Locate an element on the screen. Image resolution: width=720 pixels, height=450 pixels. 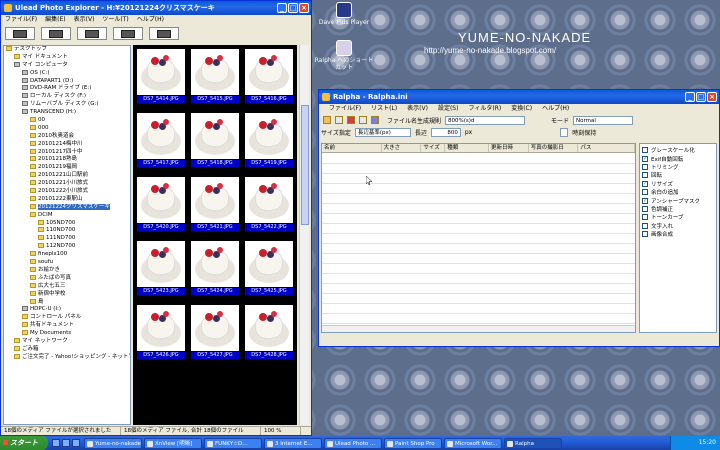
tree-node: 00 is located at coordinates (67, 121).